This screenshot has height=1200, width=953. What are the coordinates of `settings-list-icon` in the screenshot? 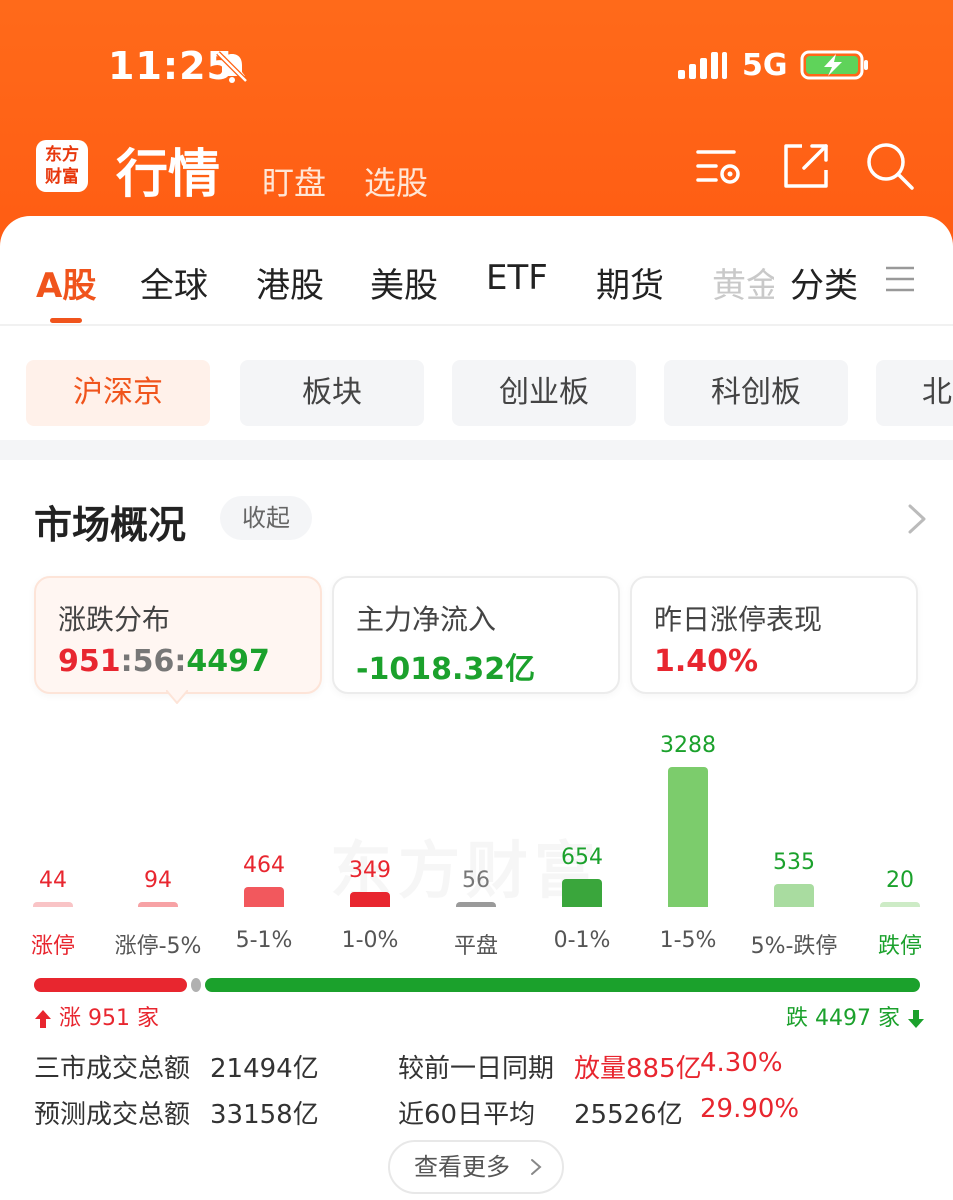 It's located at (720, 166).